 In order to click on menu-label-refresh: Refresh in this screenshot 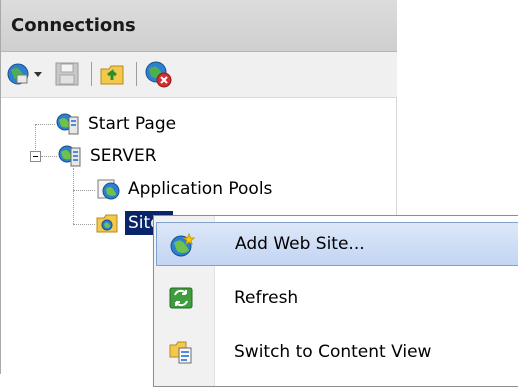, I will do `click(266, 298)`.